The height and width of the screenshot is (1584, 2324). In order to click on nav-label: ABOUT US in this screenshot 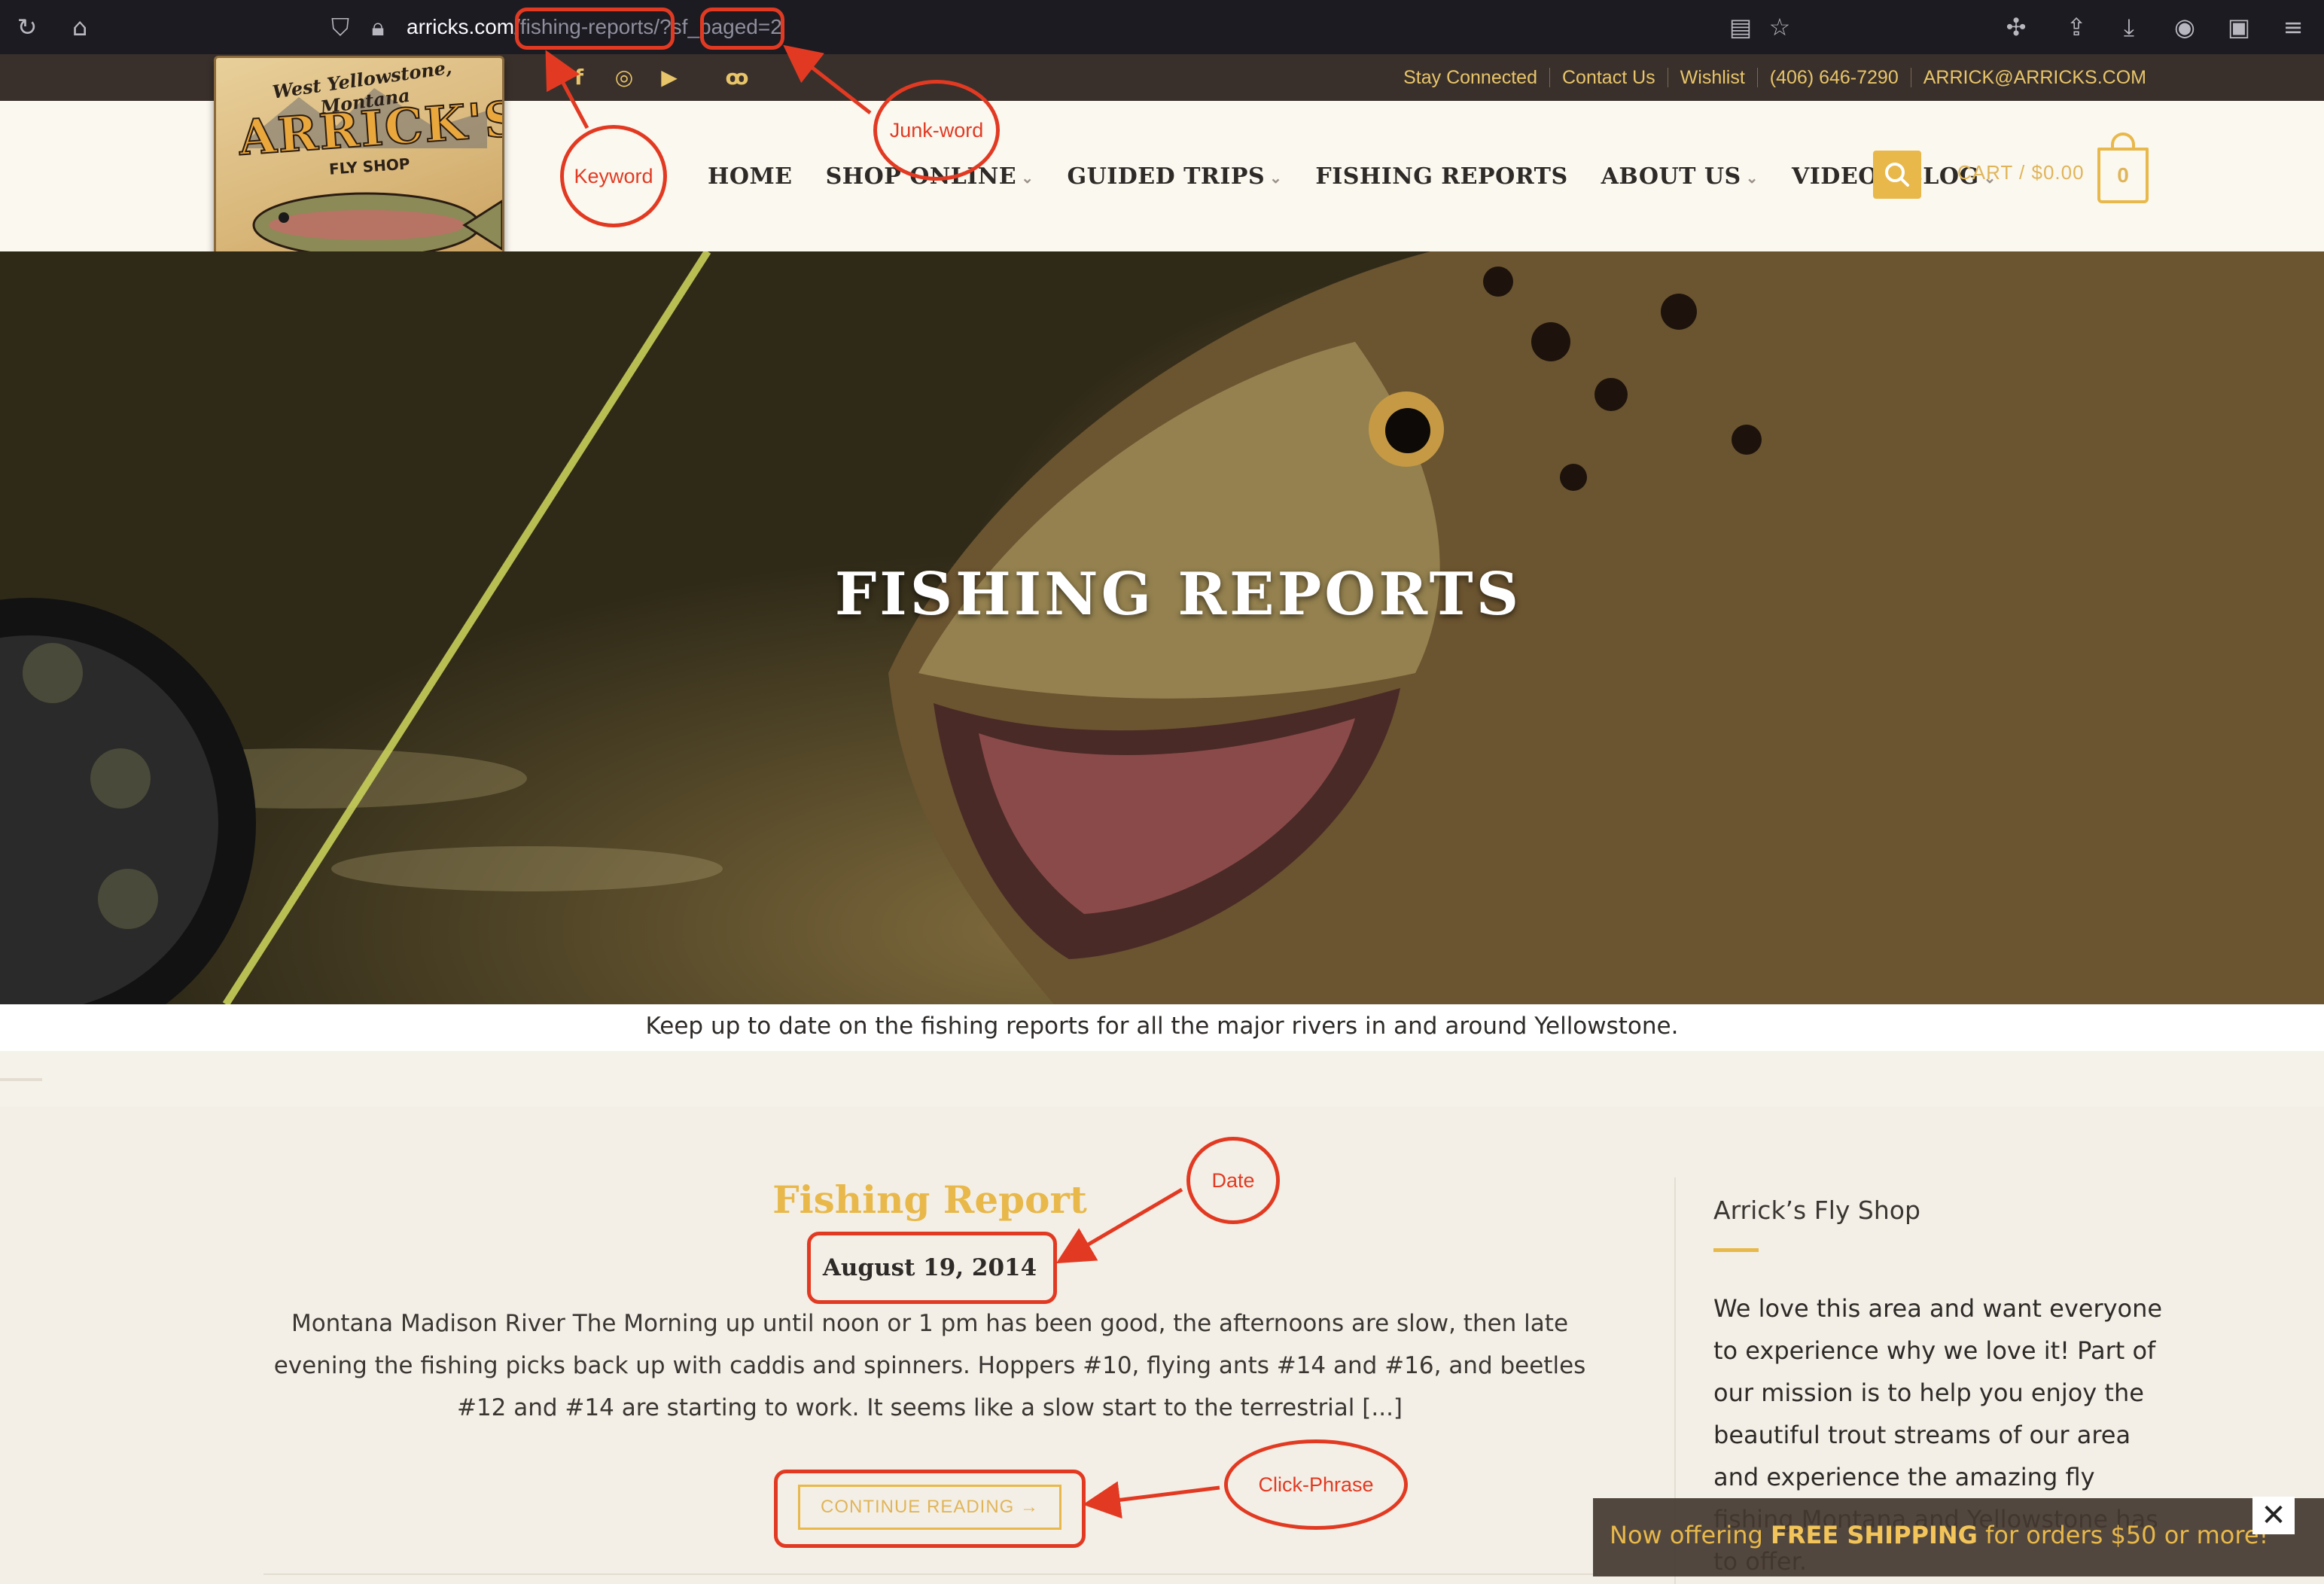, I will do `click(1671, 176)`.